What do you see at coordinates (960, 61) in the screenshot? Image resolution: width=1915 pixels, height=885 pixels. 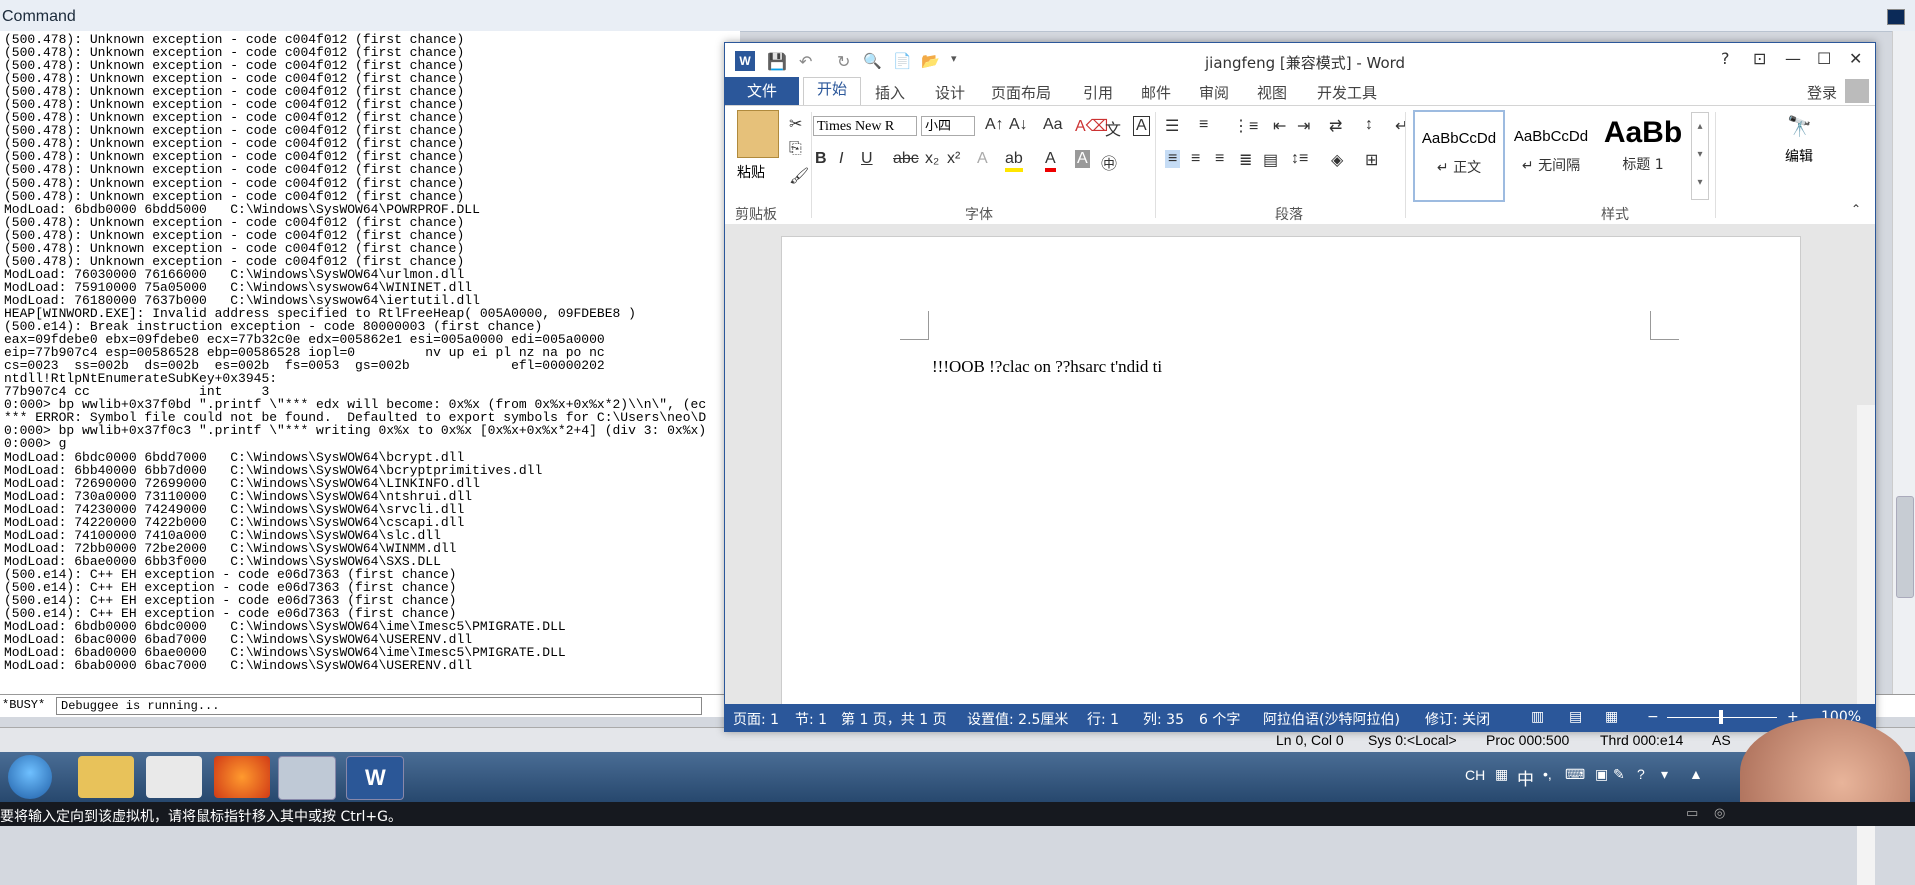 I see `customize-toolbar-icon: ▾` at bounding box center [960, 61].